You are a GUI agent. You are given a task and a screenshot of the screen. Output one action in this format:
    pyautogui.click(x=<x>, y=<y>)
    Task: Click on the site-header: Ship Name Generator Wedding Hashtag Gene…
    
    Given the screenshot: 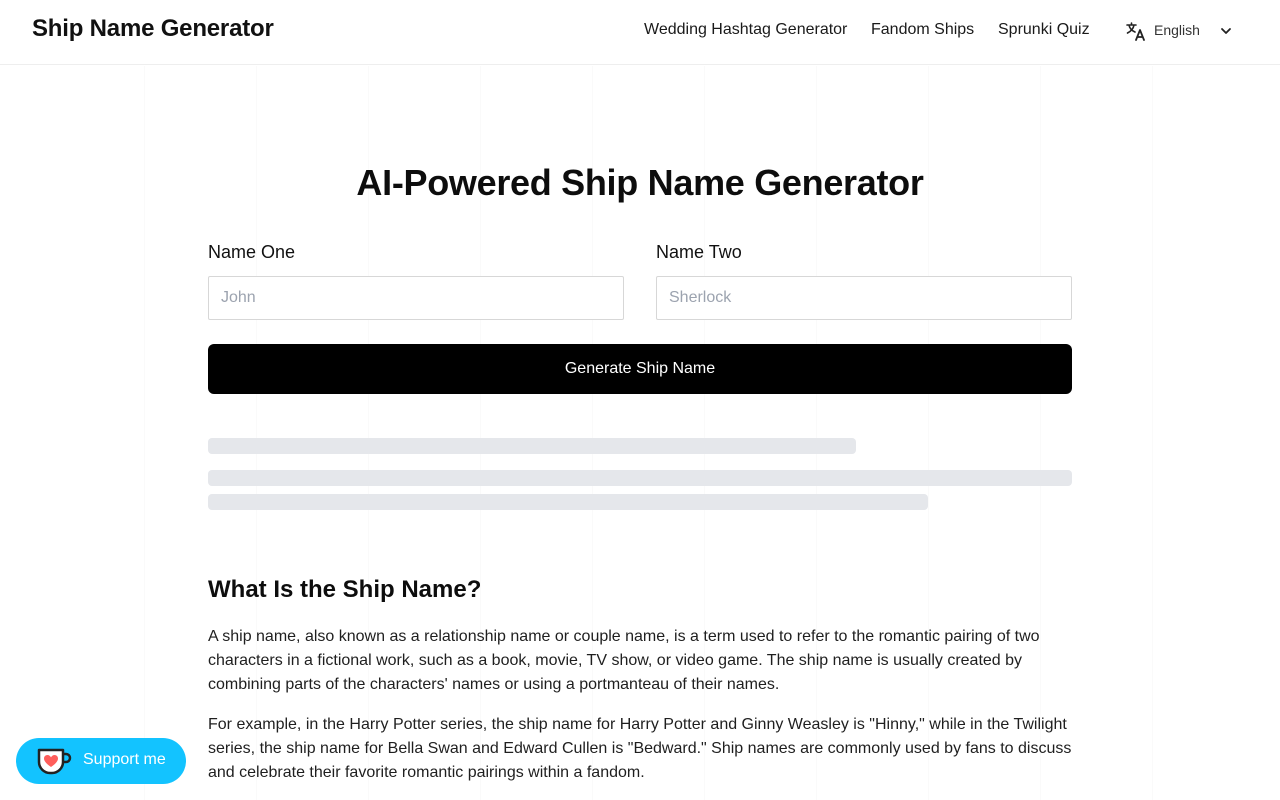 What is the action you would take?
    pyautogui.click(x=640, y=32)
    